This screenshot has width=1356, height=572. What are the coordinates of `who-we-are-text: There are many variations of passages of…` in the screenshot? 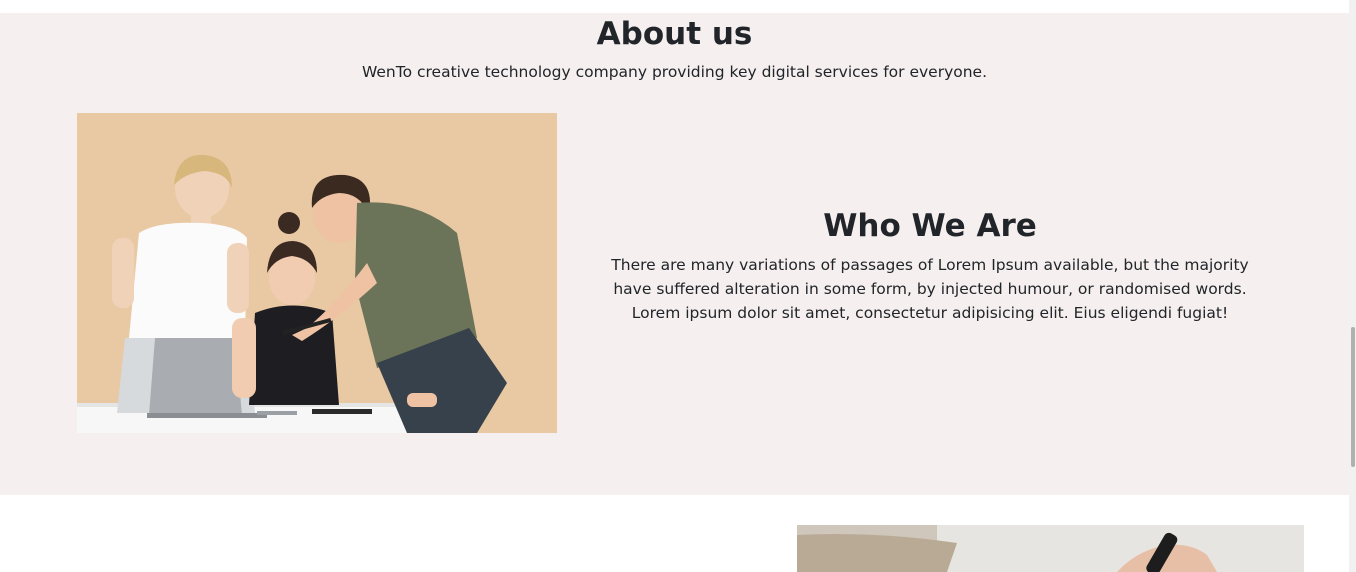 It's located at (930, 289).